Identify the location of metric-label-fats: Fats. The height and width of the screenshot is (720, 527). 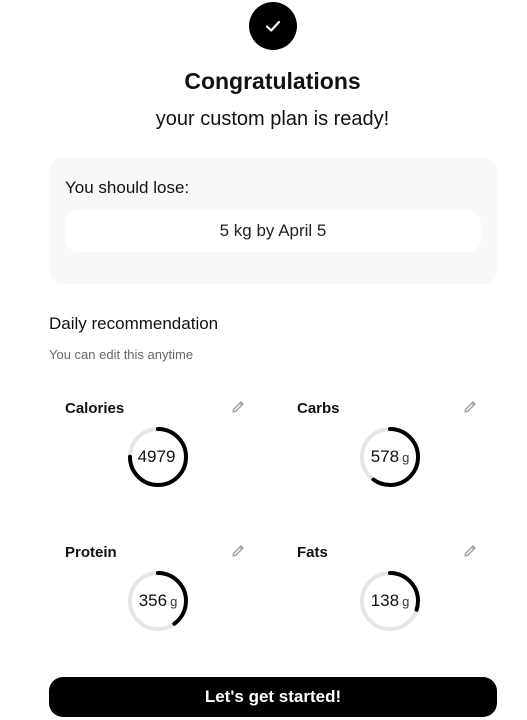
(312, 552).